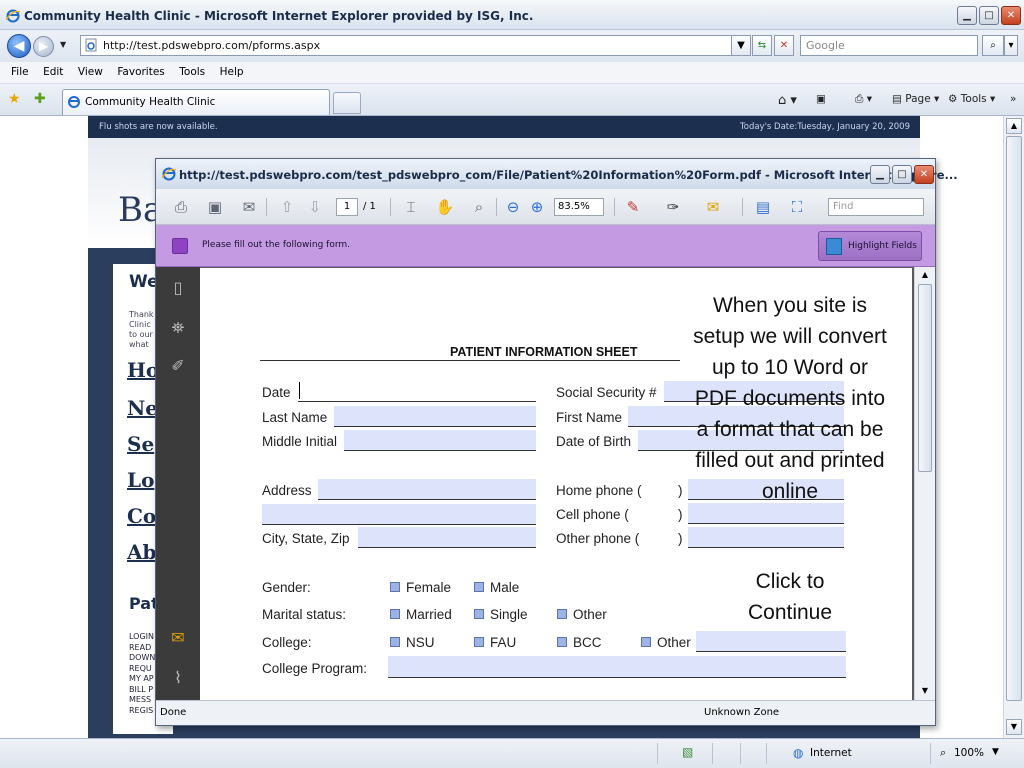 Image resolution: width=1024 pixels, height=768 pixels. I want to click on patient-link: REQU, so click(142, 669).